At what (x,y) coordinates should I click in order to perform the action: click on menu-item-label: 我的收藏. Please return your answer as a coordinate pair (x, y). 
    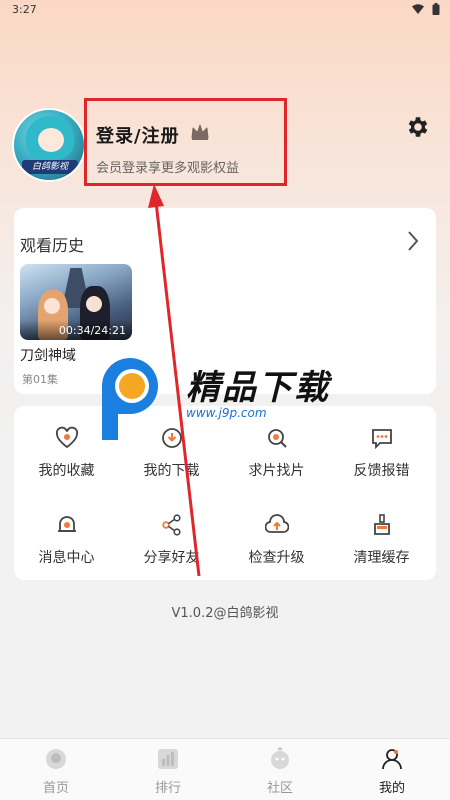
    Looking at the image, I should click on (66, 471).